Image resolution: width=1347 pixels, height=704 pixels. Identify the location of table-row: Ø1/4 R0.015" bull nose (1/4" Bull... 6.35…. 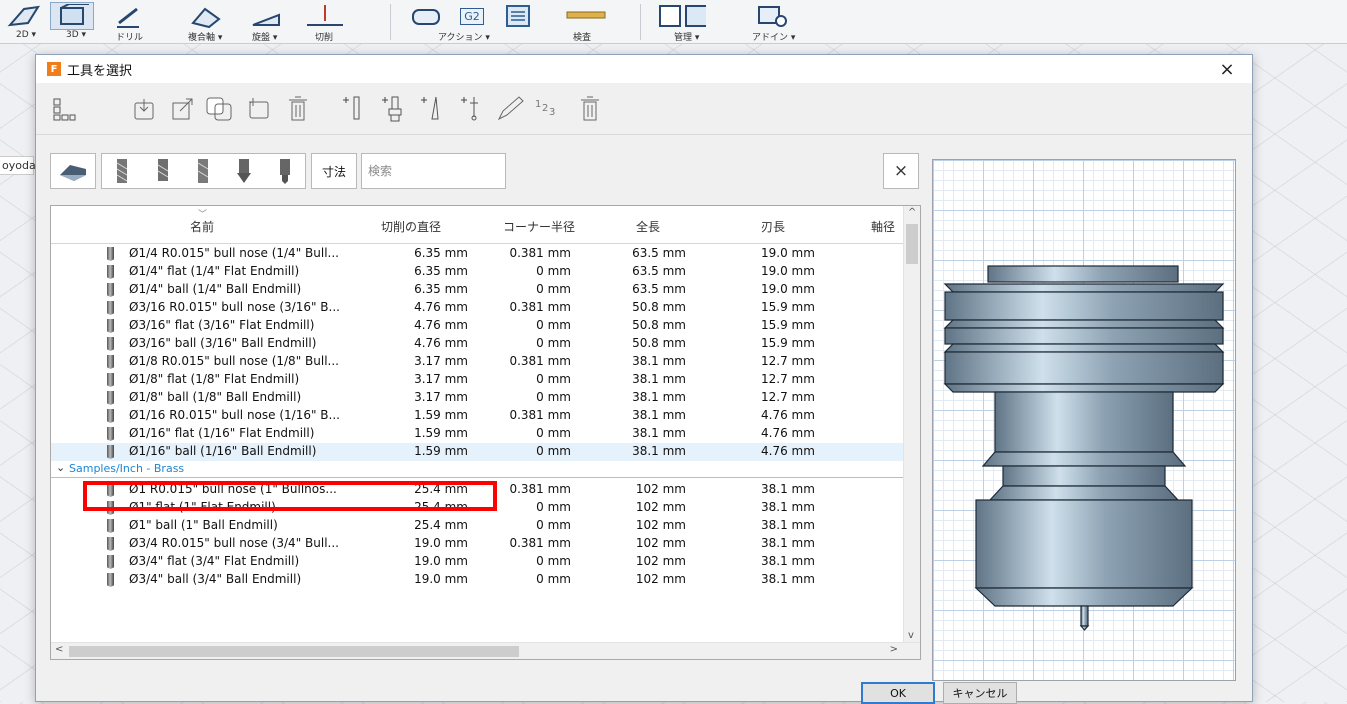
(477, 254).